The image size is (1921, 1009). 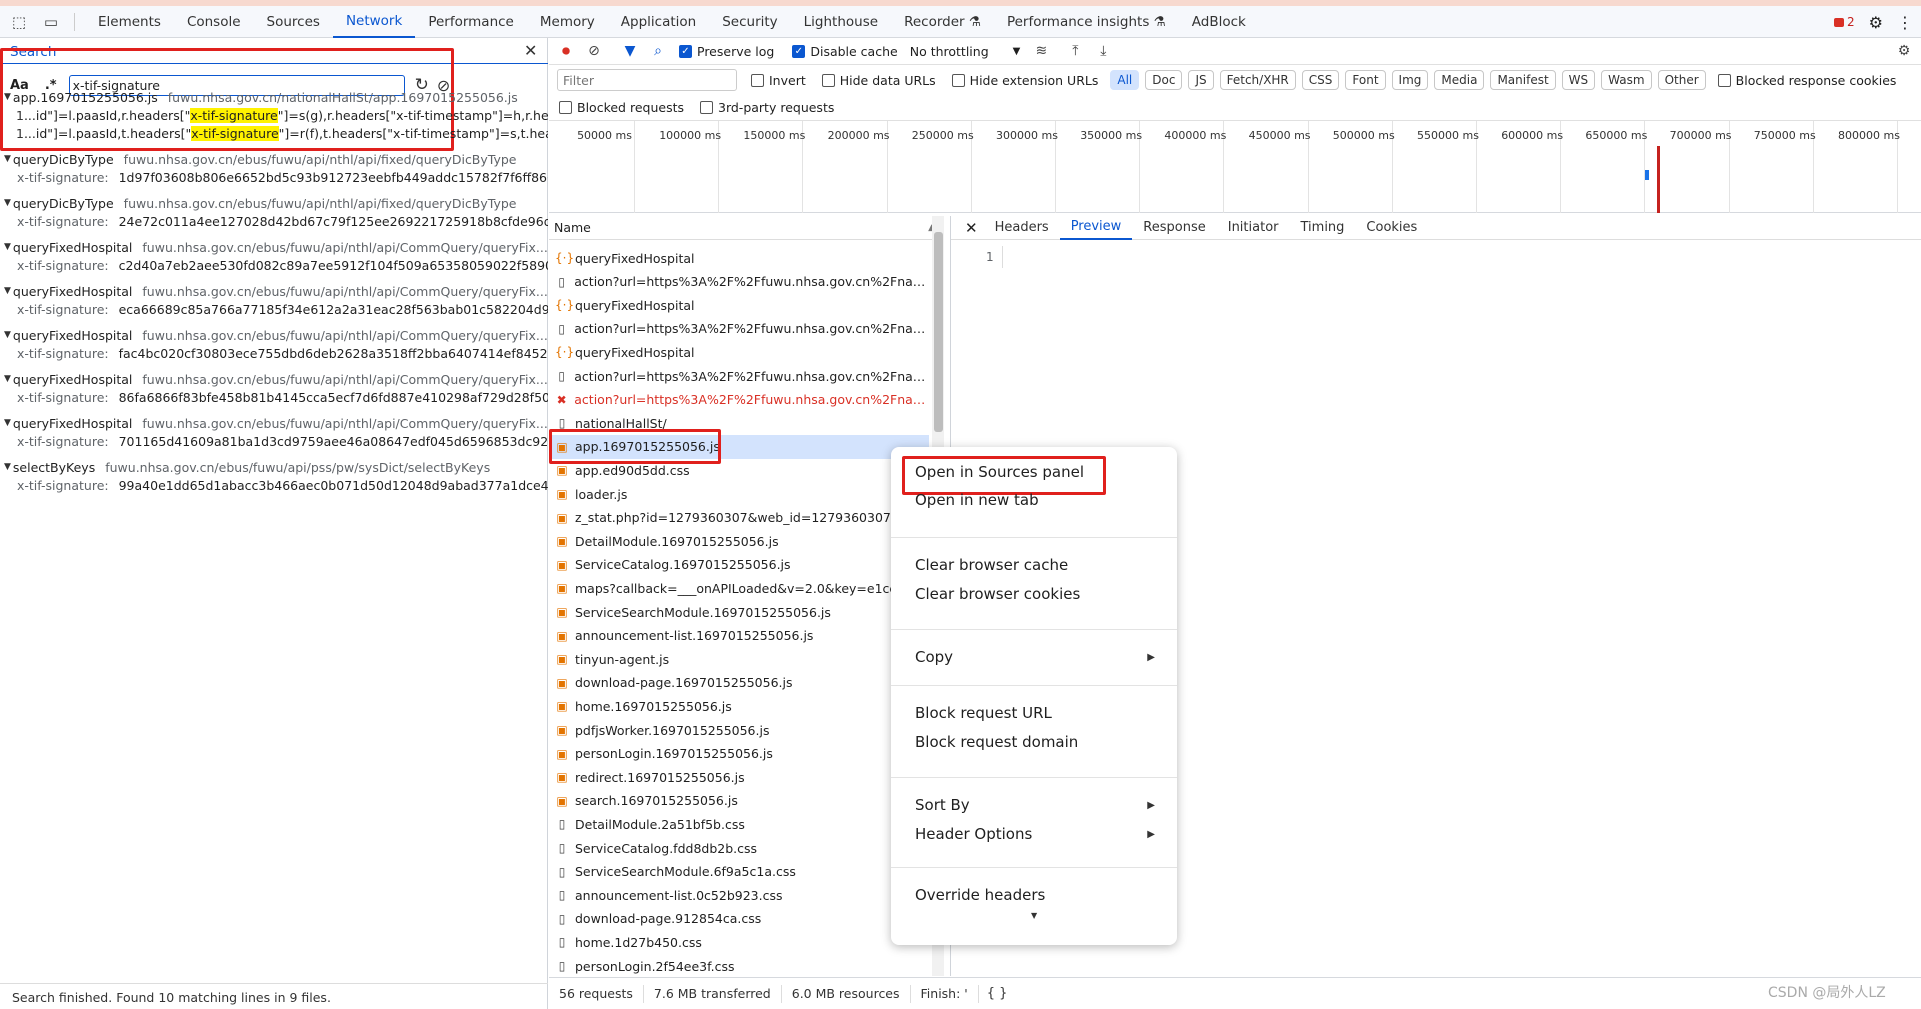 What do you see at coordinates (1459, 80) in the screenshot?
I see `filter-type-media: Media` at bounding box center [1459, 80].